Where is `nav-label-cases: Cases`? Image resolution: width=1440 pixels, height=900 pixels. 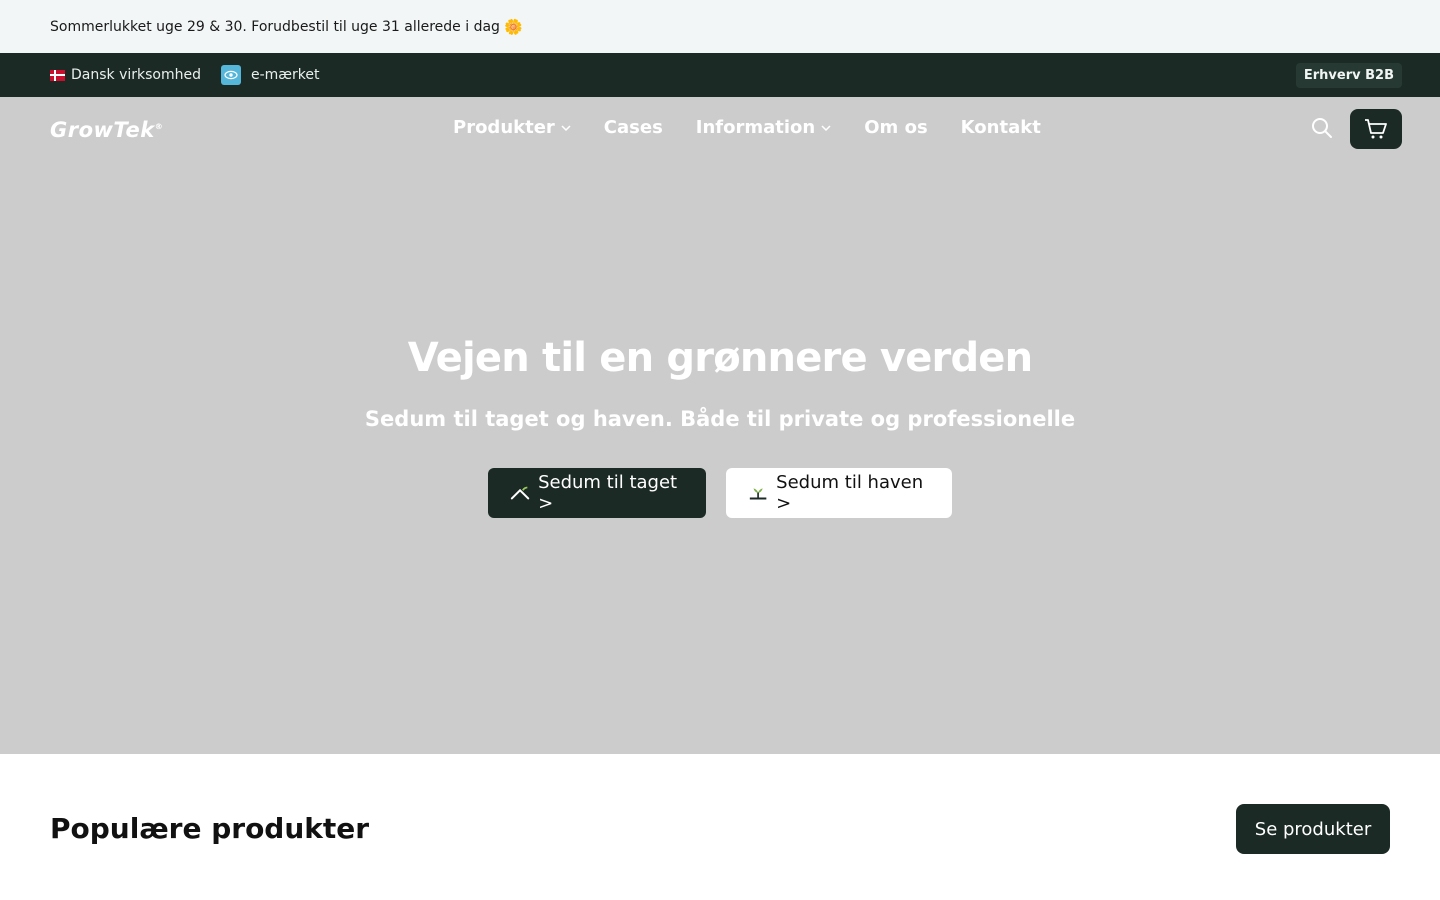 nav-label-cases: Cases is located at coordinates (633, 127).